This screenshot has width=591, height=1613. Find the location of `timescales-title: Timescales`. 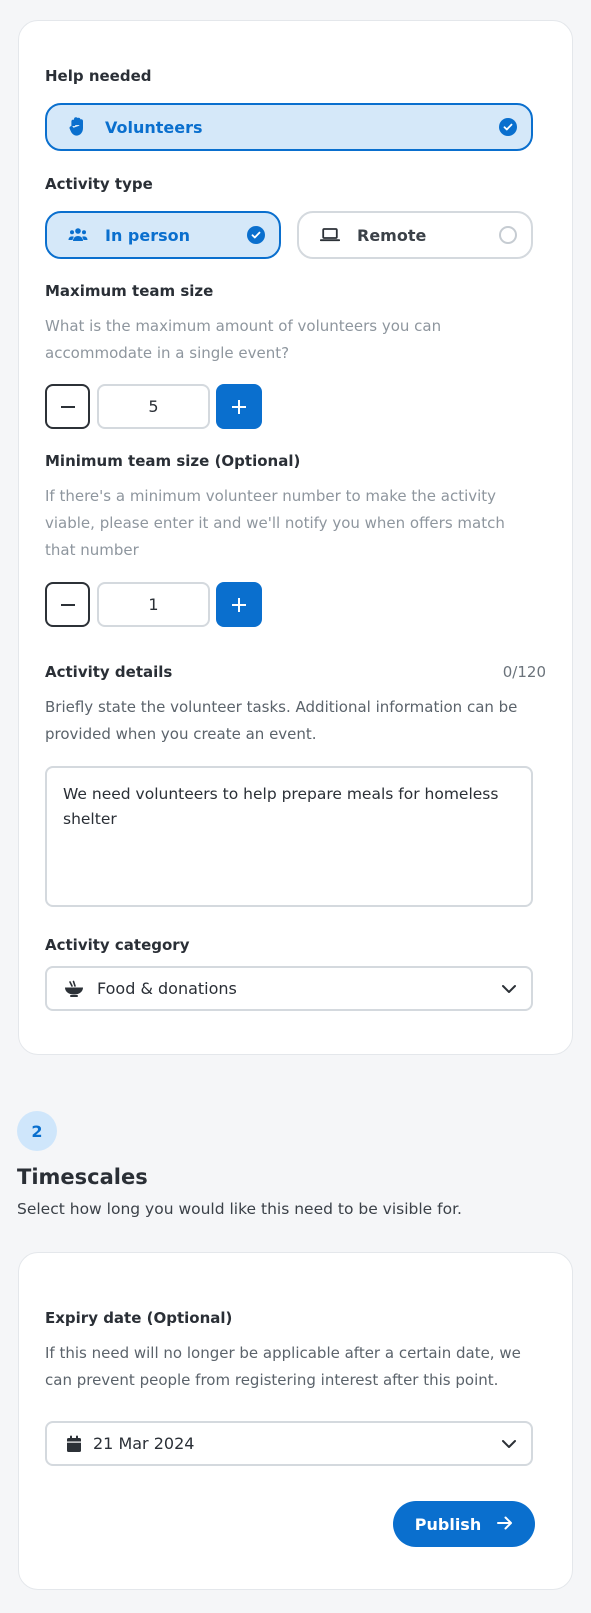

timescales-title: Timescales is located at coordinates (82, 1177).